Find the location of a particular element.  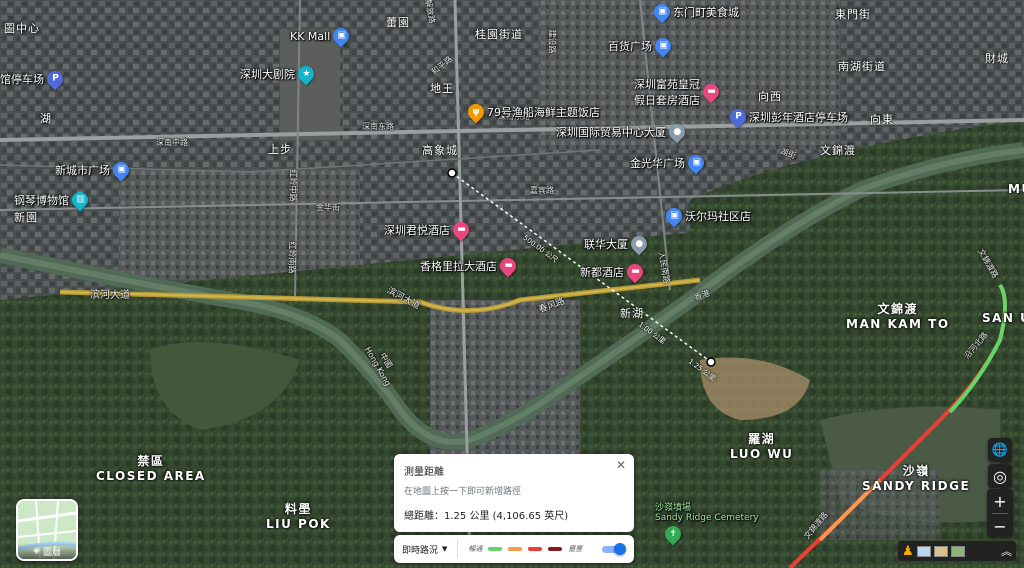

area-label: 東門街 is located at coordinates (853, 14).